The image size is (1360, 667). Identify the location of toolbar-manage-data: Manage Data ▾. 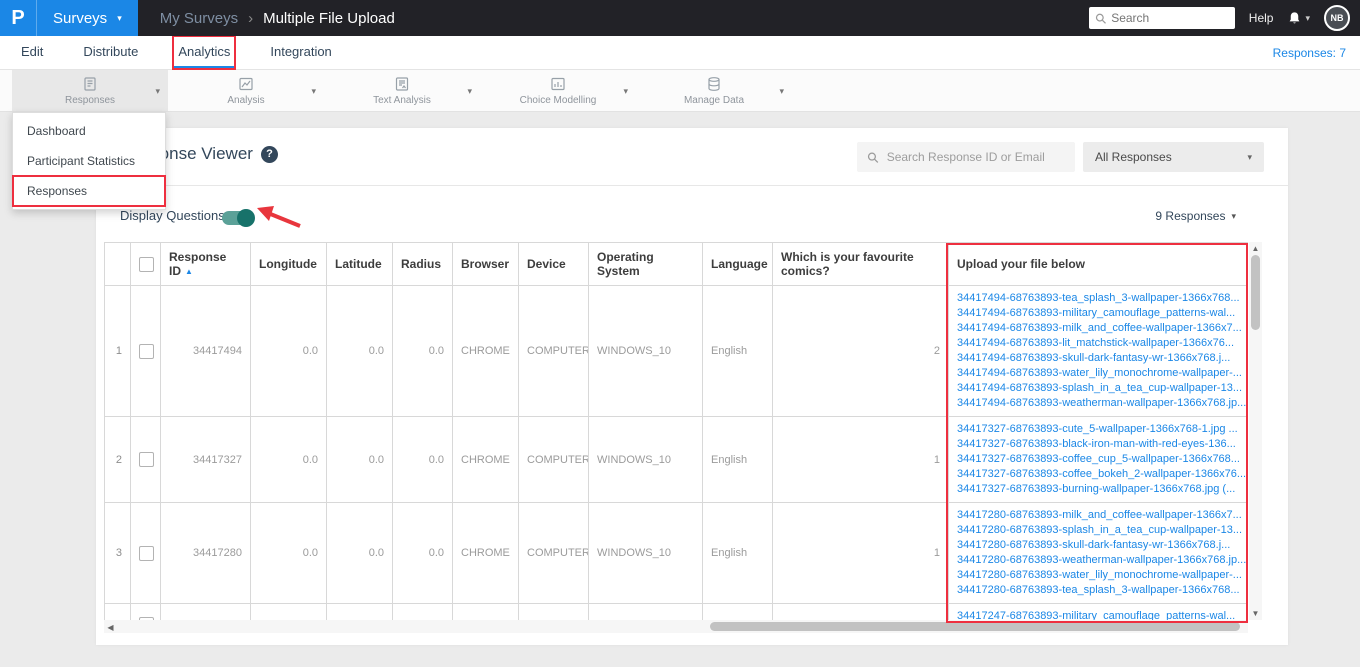
(714, 90).